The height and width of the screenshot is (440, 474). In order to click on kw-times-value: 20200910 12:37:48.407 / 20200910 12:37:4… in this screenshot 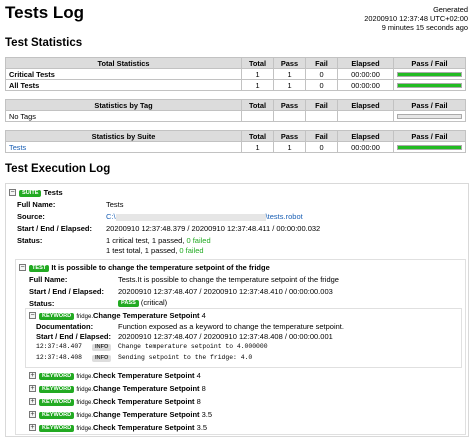, I will do `click(225, 336)`.